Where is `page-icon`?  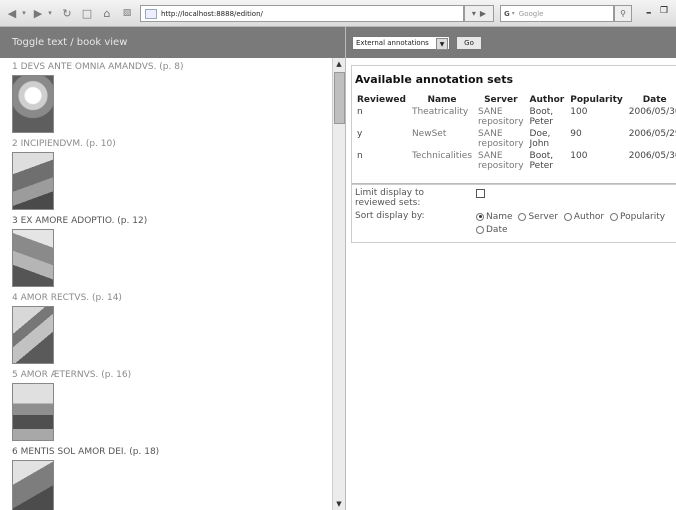
page-icon is located at coordinates (151, 13).